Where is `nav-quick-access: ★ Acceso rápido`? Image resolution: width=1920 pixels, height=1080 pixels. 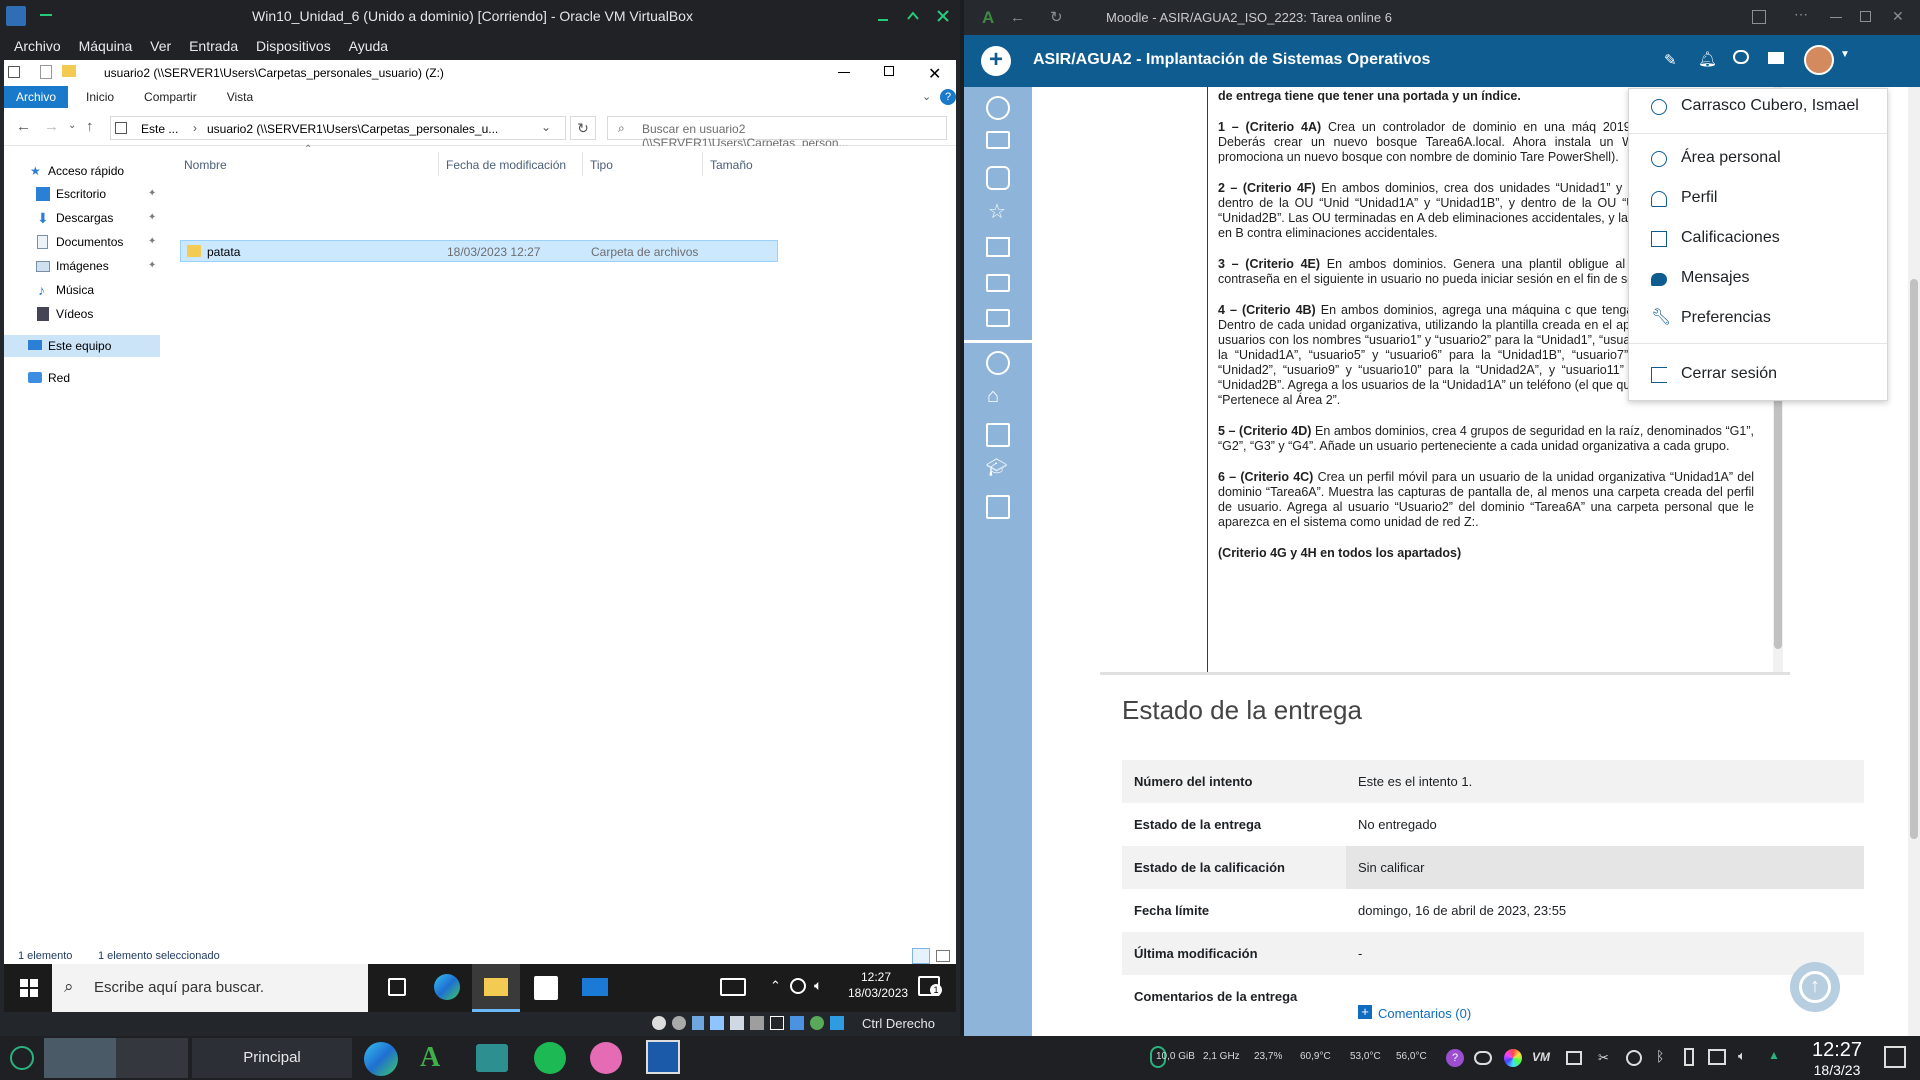
nav-quick-access: ★ Acceso rápido is located at coordinates (82, 171).